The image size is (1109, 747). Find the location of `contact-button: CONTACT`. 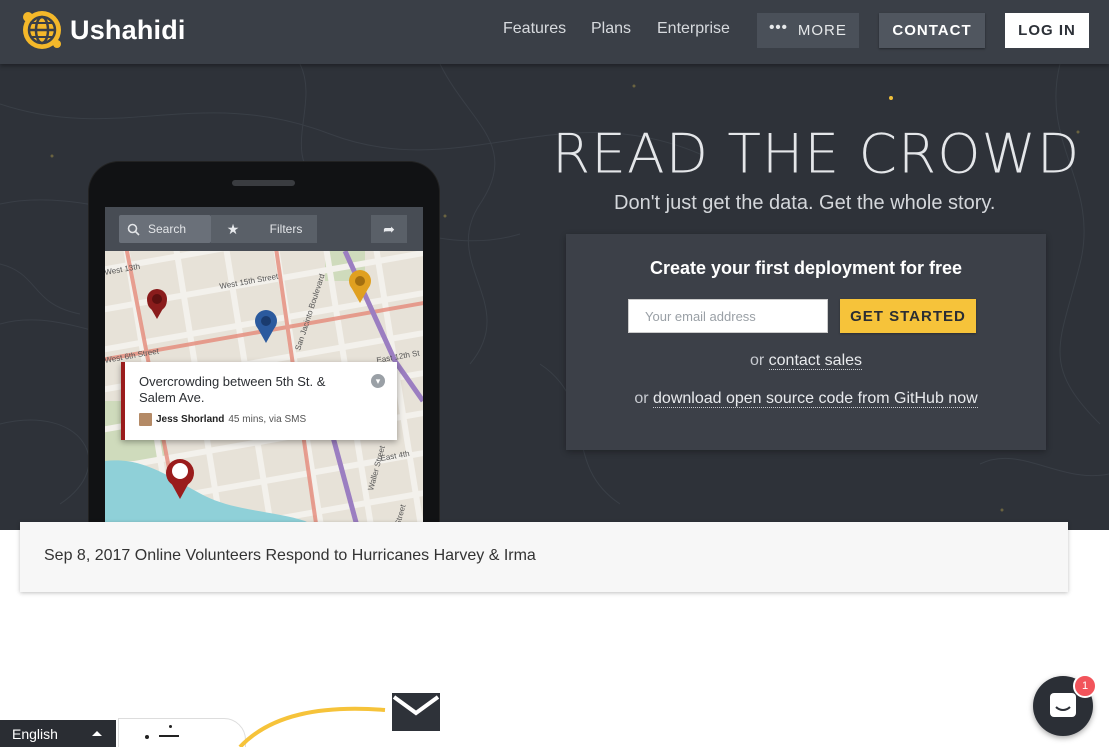

contact-button: CONTACT is located at coordinates (932, 30).